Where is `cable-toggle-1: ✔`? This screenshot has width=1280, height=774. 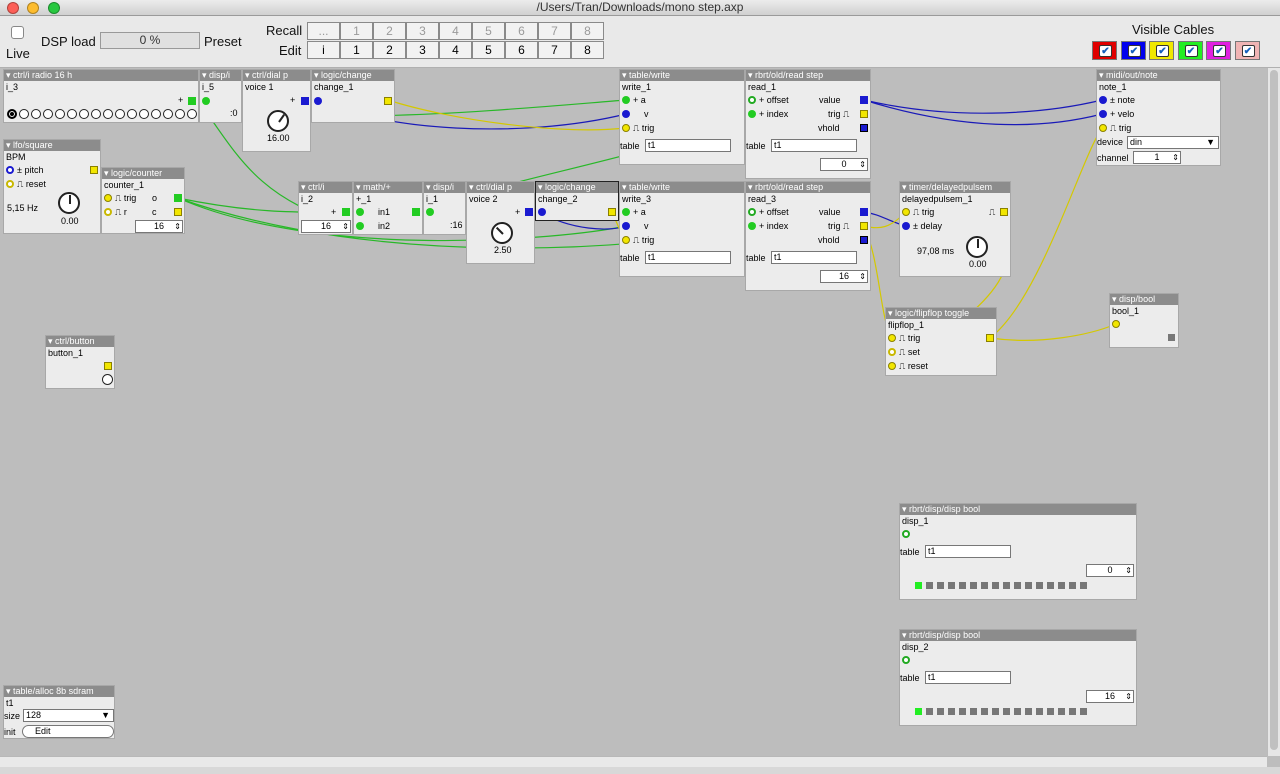 cable-toggle-1: ✔ is located at coordinates (1133, 50).